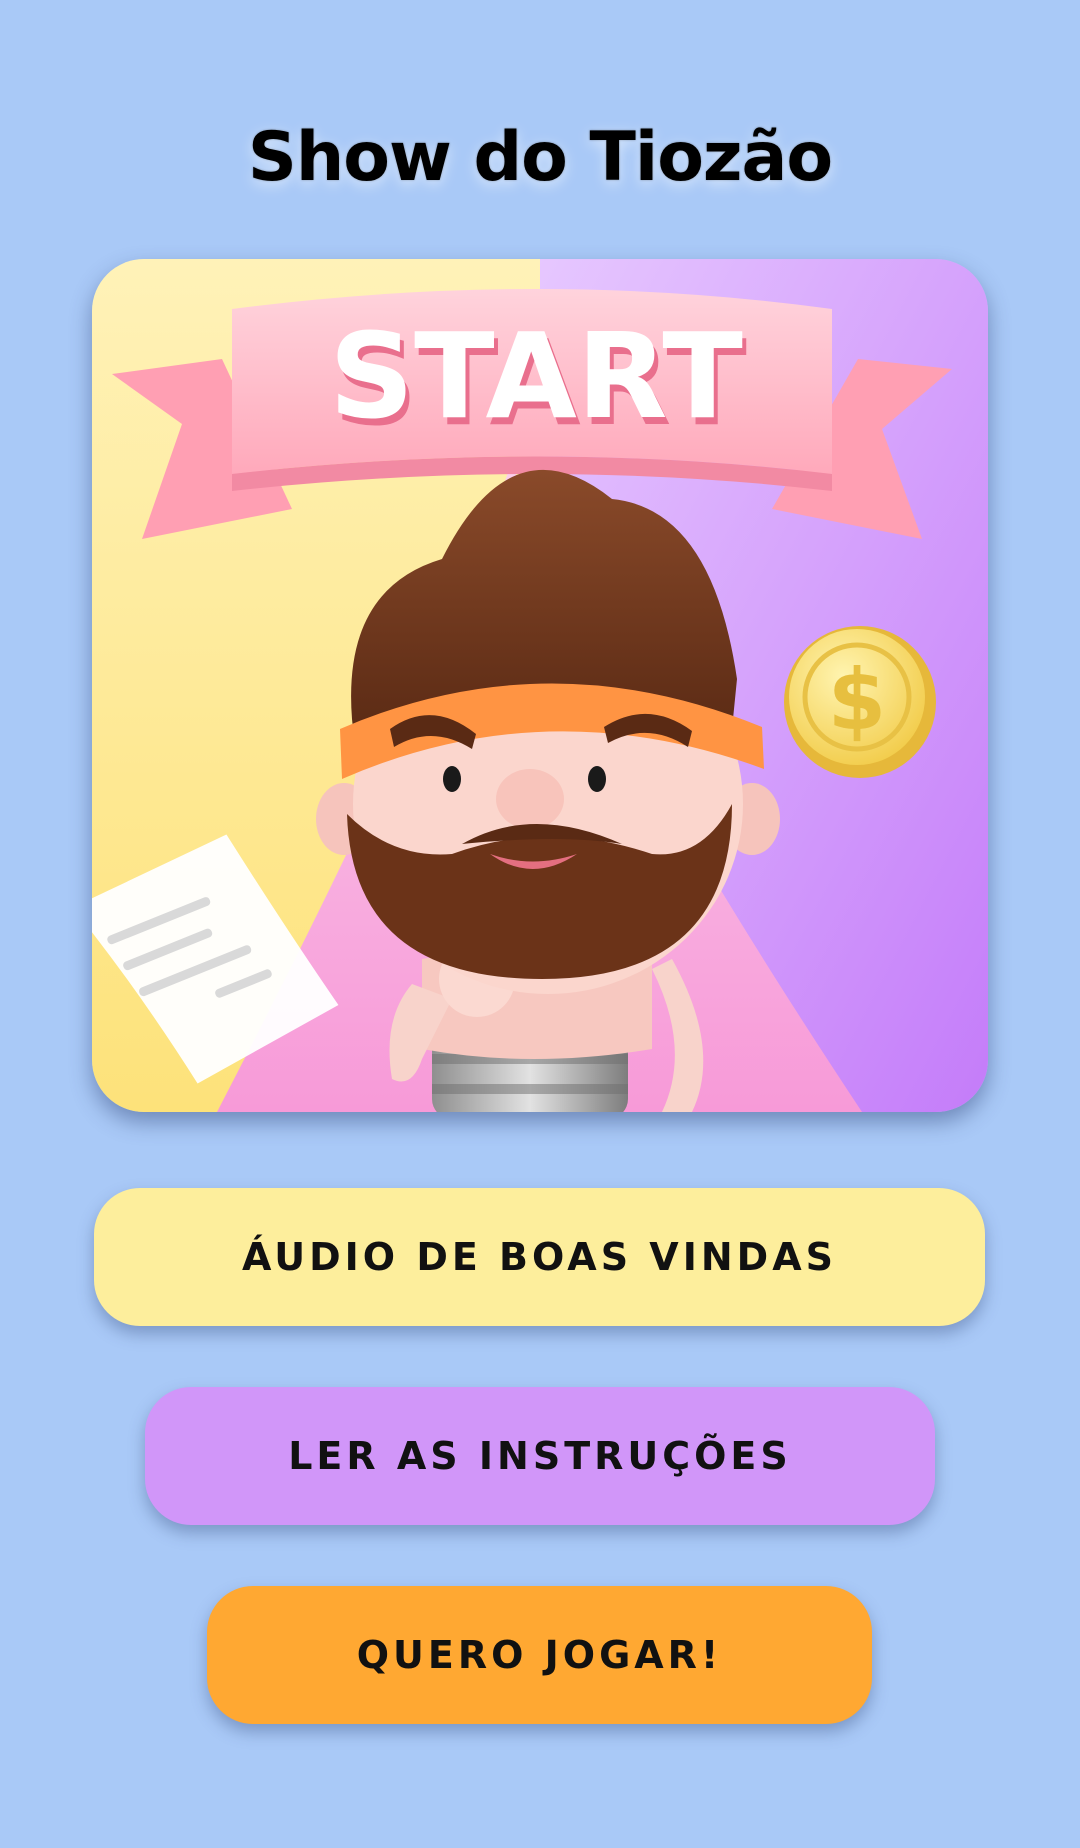 This screenshot has height=1848, width=1080. I want to click on coin-icon: $, so click(860, 702).